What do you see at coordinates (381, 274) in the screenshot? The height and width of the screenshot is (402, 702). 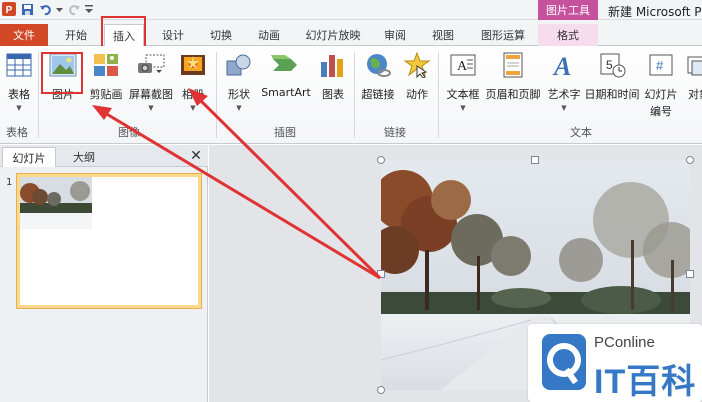 I see `resize-handle-left` at bounding box center [381, 274].